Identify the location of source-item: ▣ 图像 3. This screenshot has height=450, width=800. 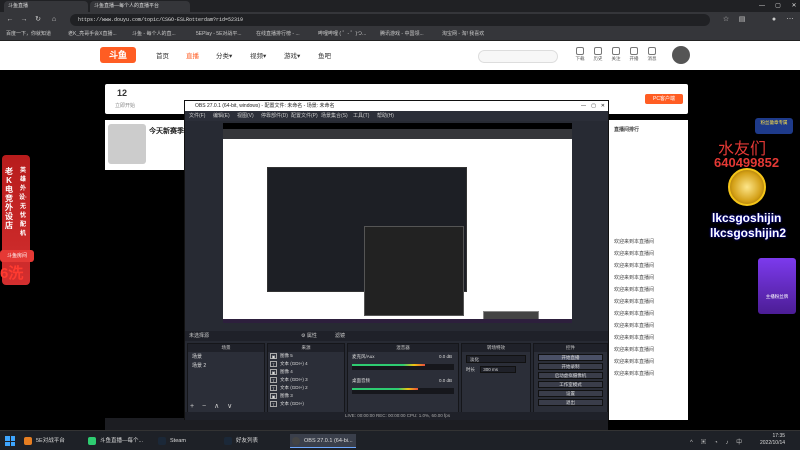
(306, 396).